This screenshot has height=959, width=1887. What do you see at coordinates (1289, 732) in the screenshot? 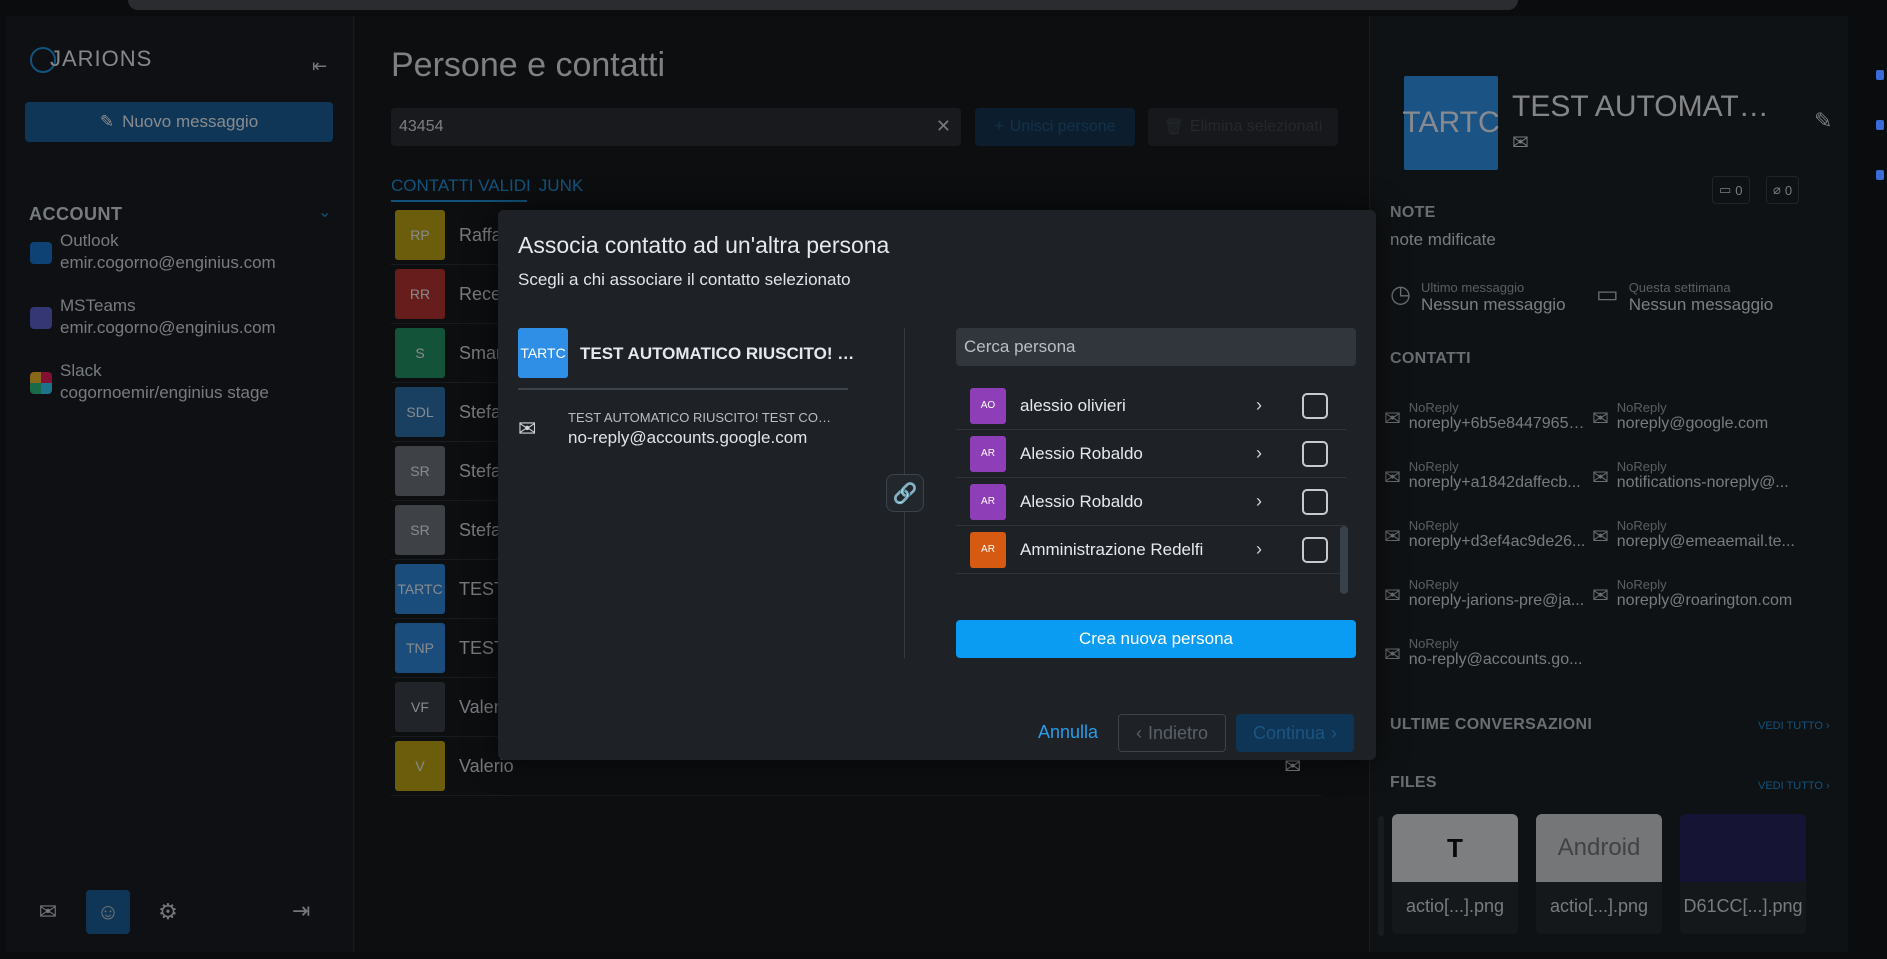
I see `continue-label: Continua` at bounding box center [1289, 732].